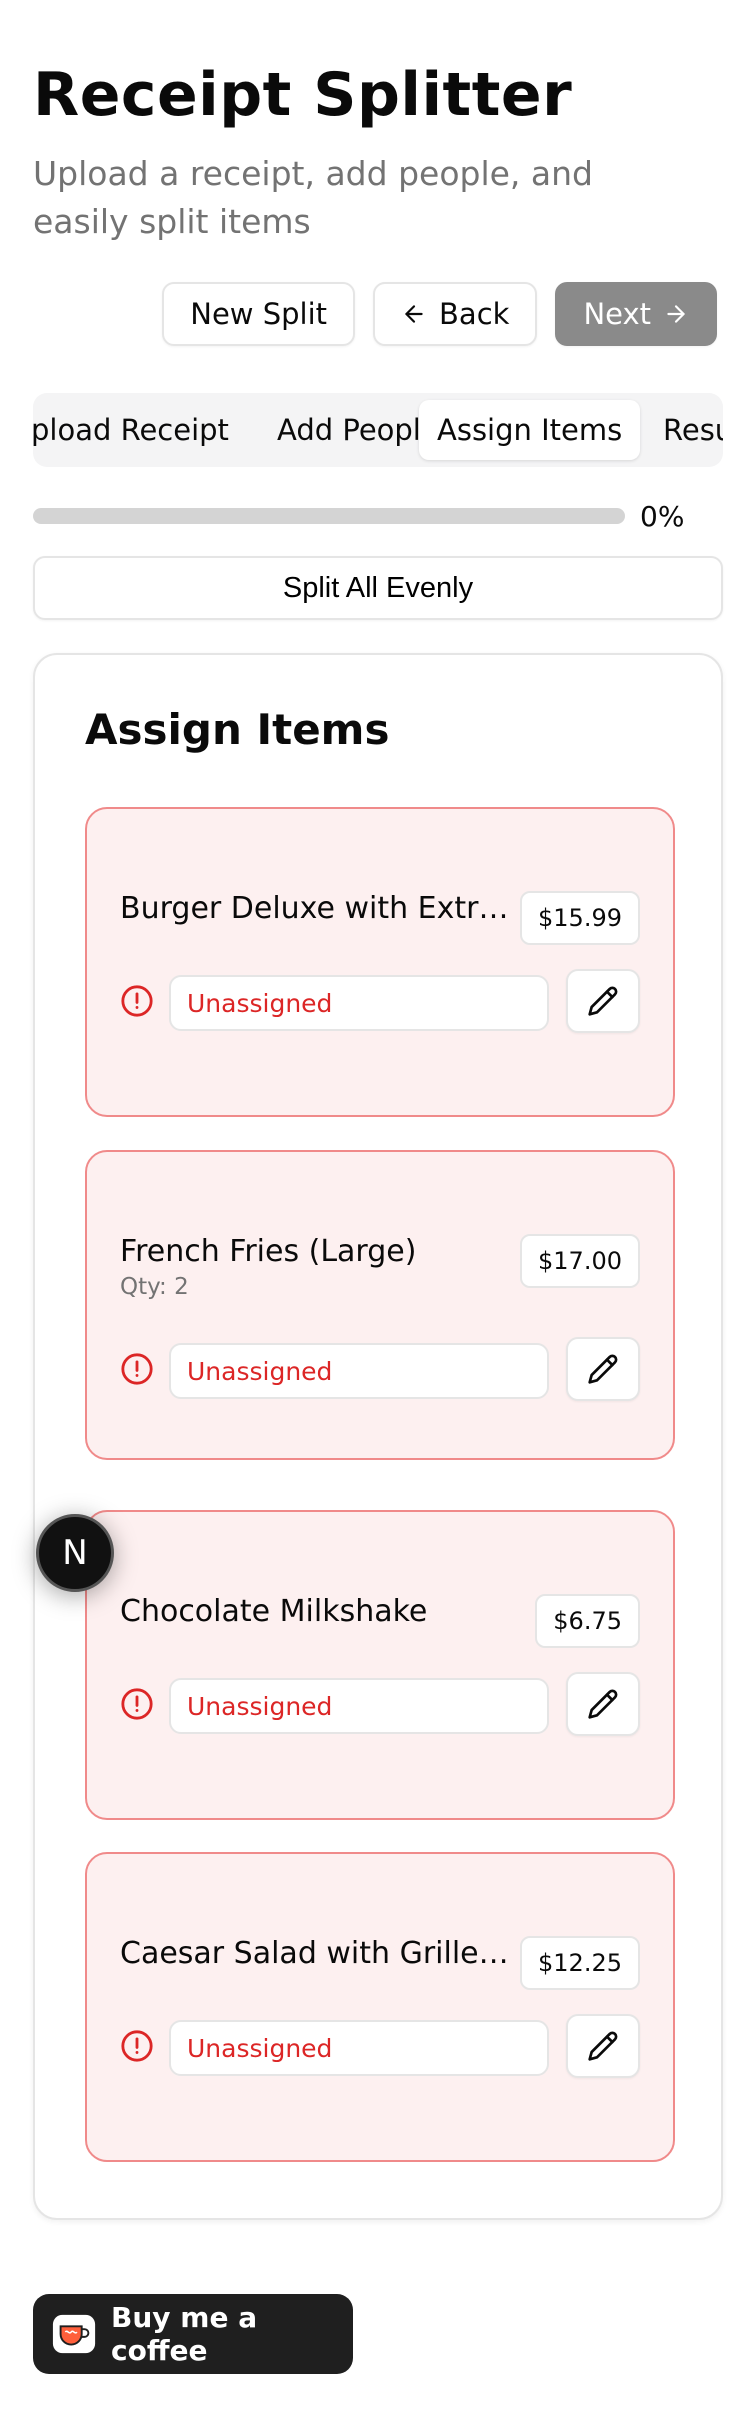 This screenshot has width=750, height=2432. Describe the element at coordinates (587, 1621) in the screenshot. I see `item-price: $6.75` at that location.